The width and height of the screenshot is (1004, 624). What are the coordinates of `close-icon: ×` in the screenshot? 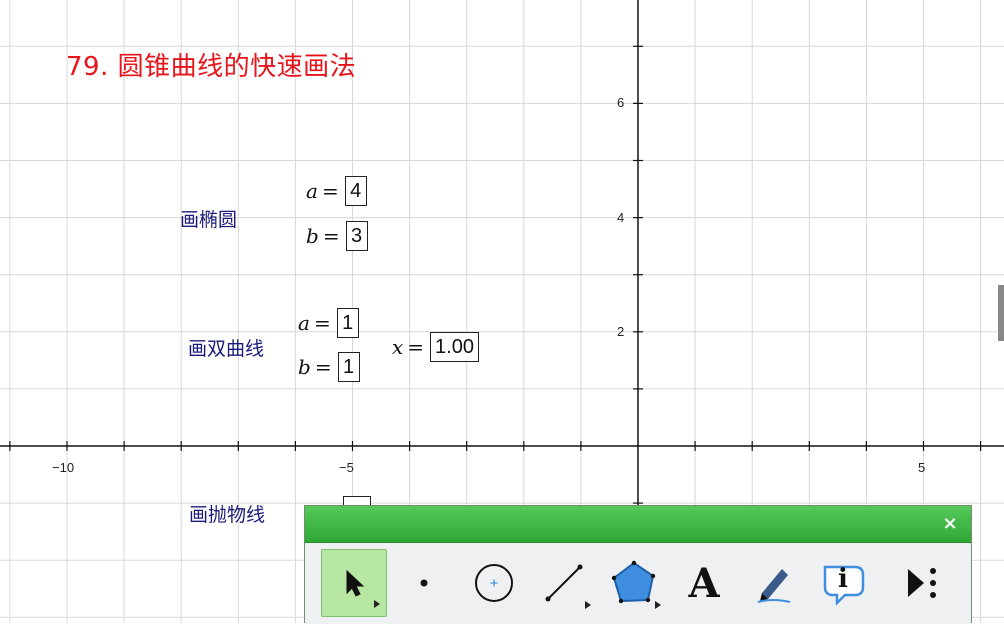 It's located at (950, 524).